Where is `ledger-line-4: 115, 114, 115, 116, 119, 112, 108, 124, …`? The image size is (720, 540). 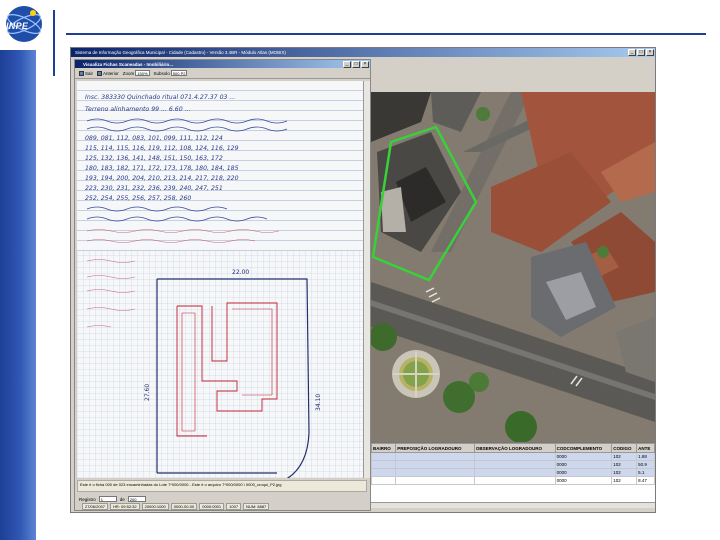
ledger-line-4: 115, 114, 115, 116, 119, 112, 108, 124, … is located at coordinates (162, 148).